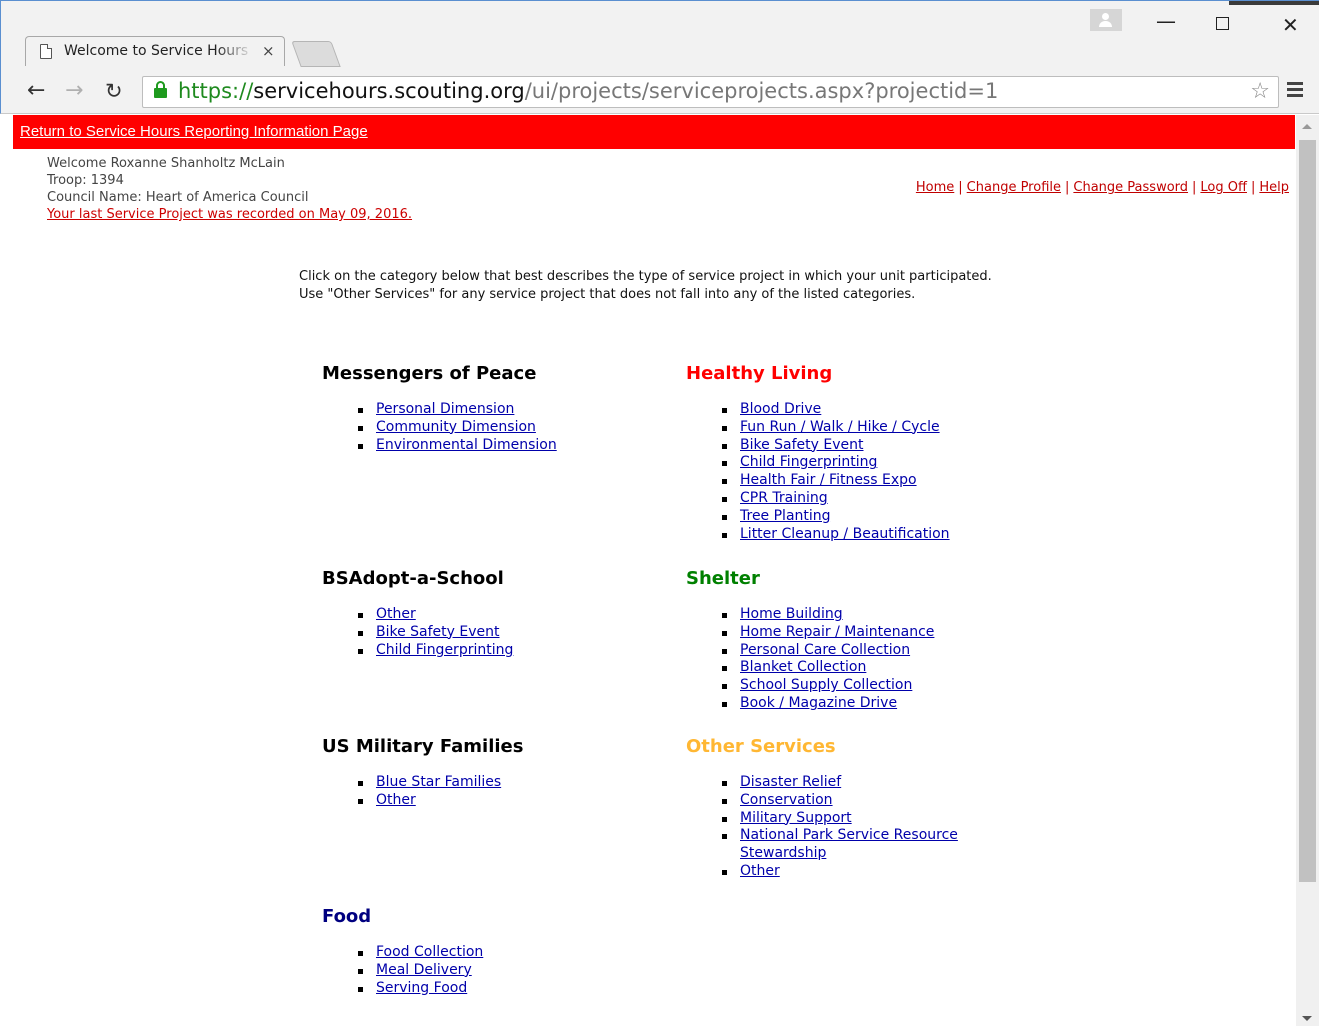 The width and height of the screenshot is (1319, 1026). Describe the element at coordinates (1274, 187) in the screenshot. I see `help-link: Help` at that location.